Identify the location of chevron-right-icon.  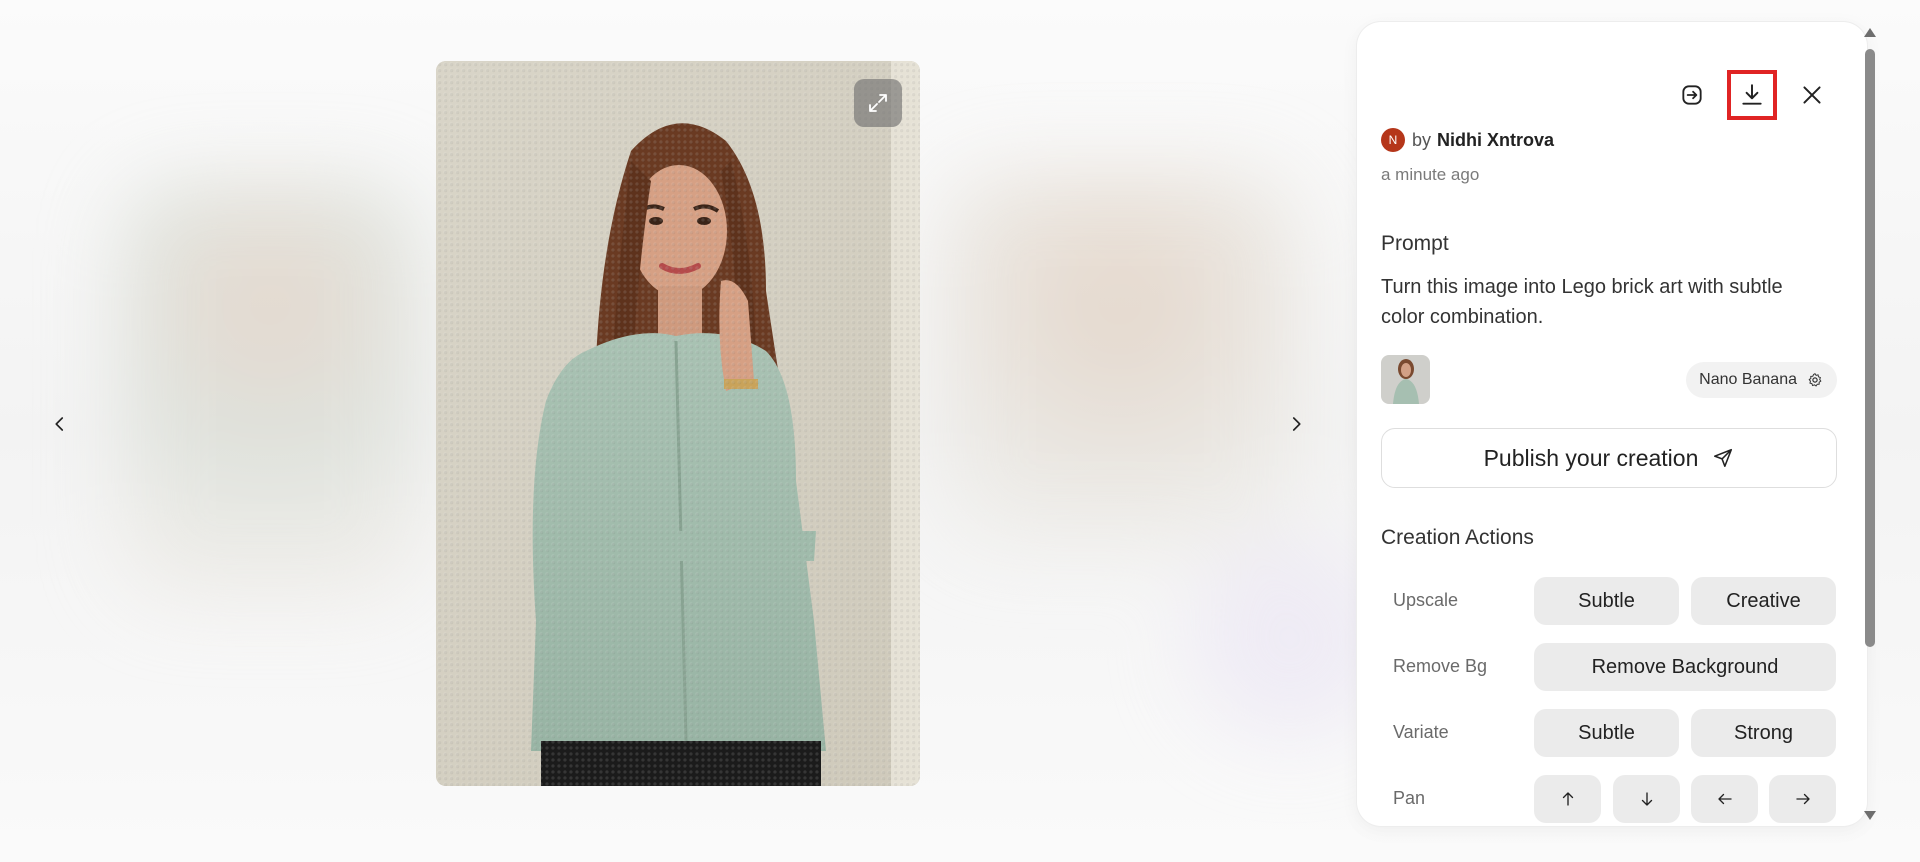
(1296, 424).